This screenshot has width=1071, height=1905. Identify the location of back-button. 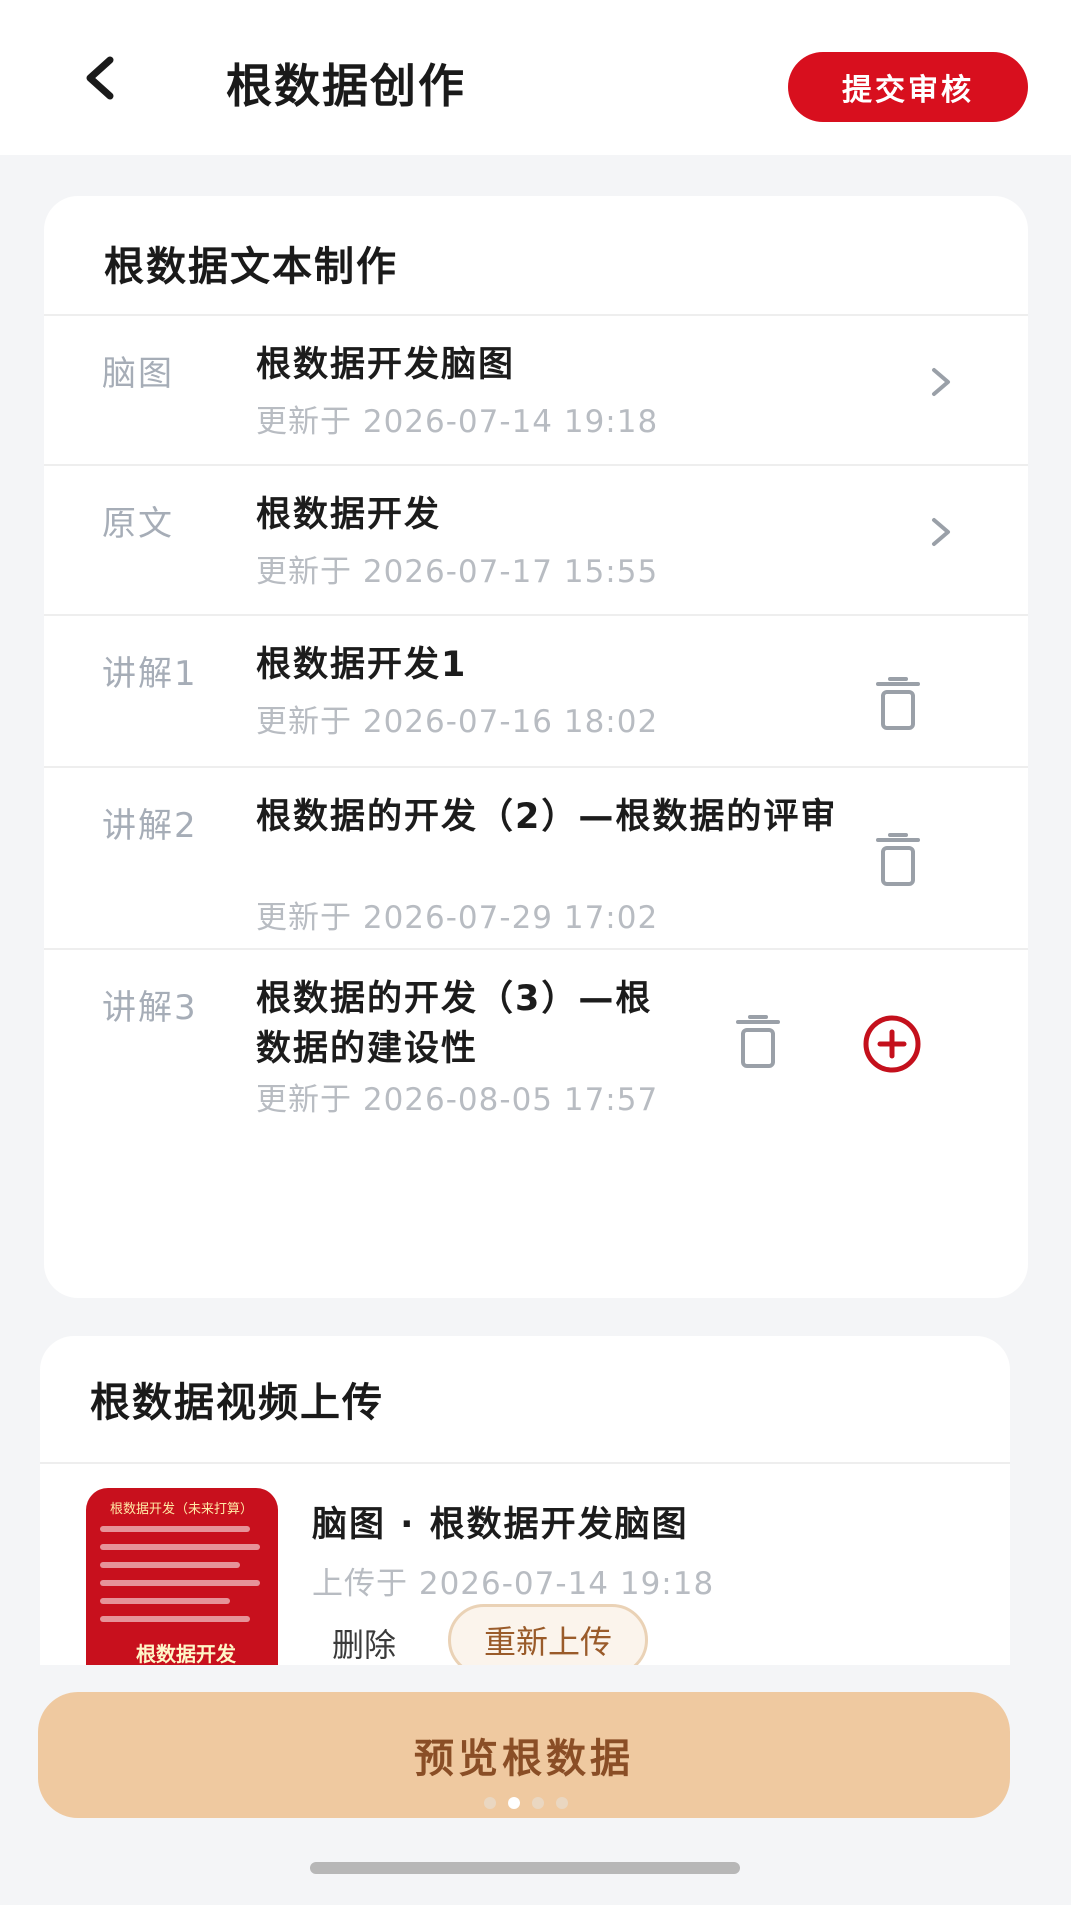
(100, 78).